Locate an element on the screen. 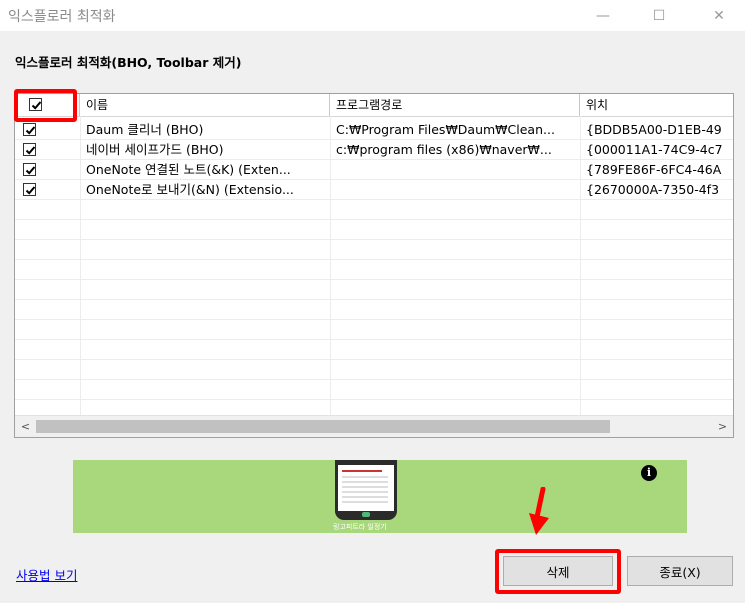  horizontal-scrollbar: < > is located at coordinates (374, 426).